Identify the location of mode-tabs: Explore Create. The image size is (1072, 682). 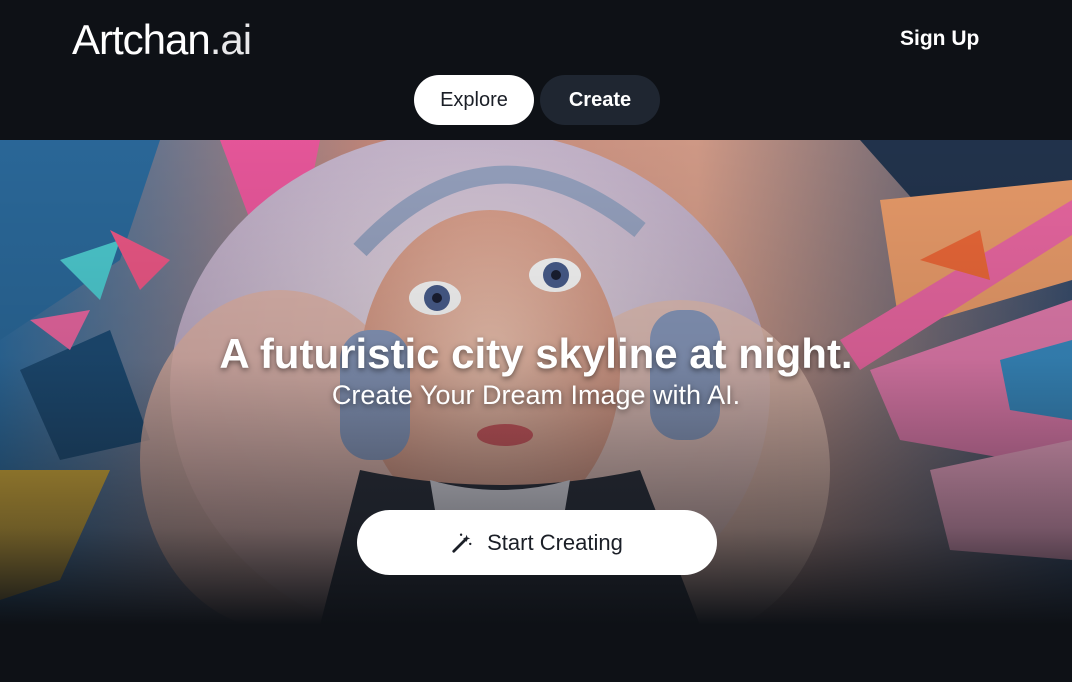
(537, 100).